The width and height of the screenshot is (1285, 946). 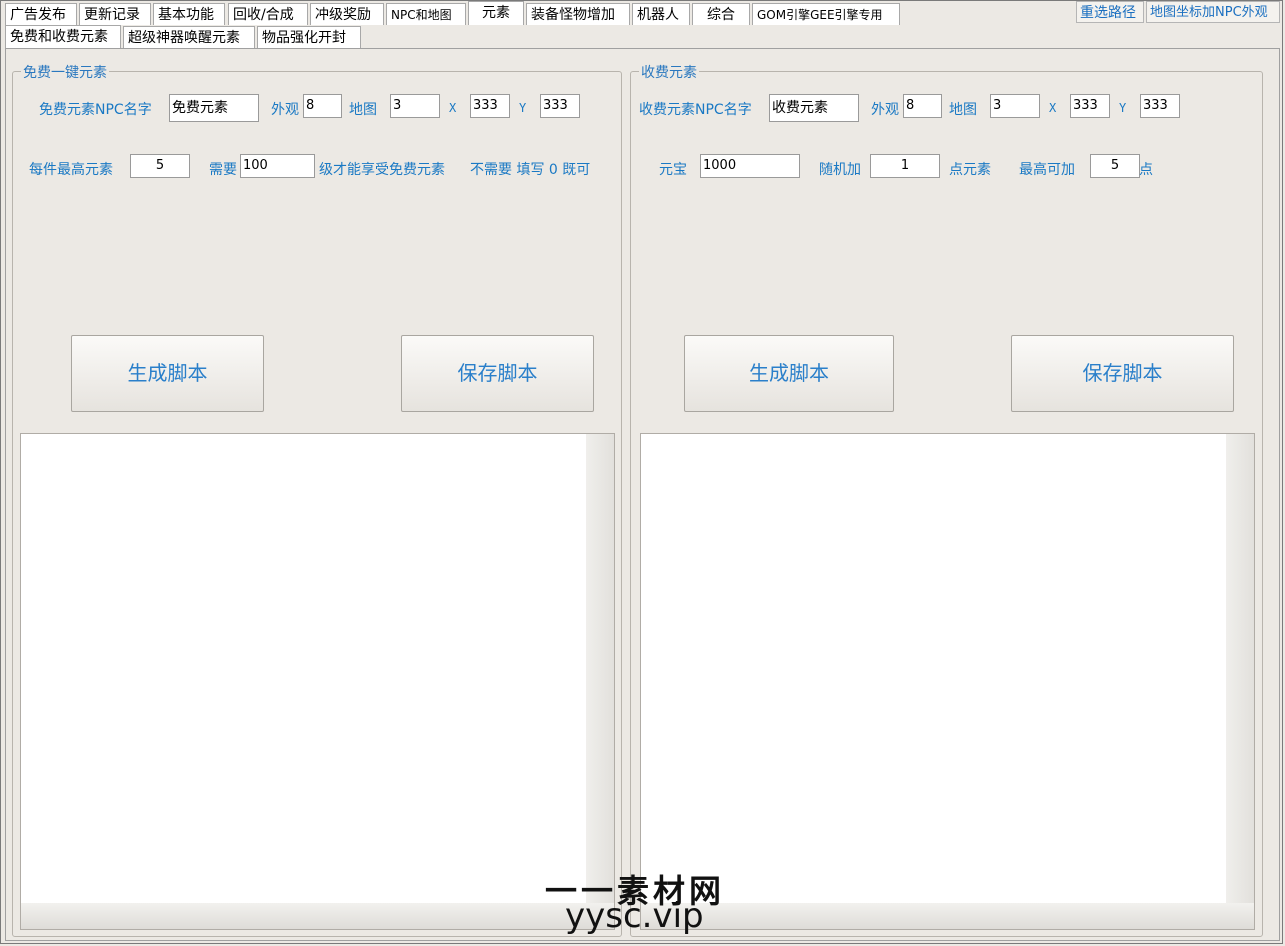 I want to click on free-map-input: 3, so click(x=415, y=106).